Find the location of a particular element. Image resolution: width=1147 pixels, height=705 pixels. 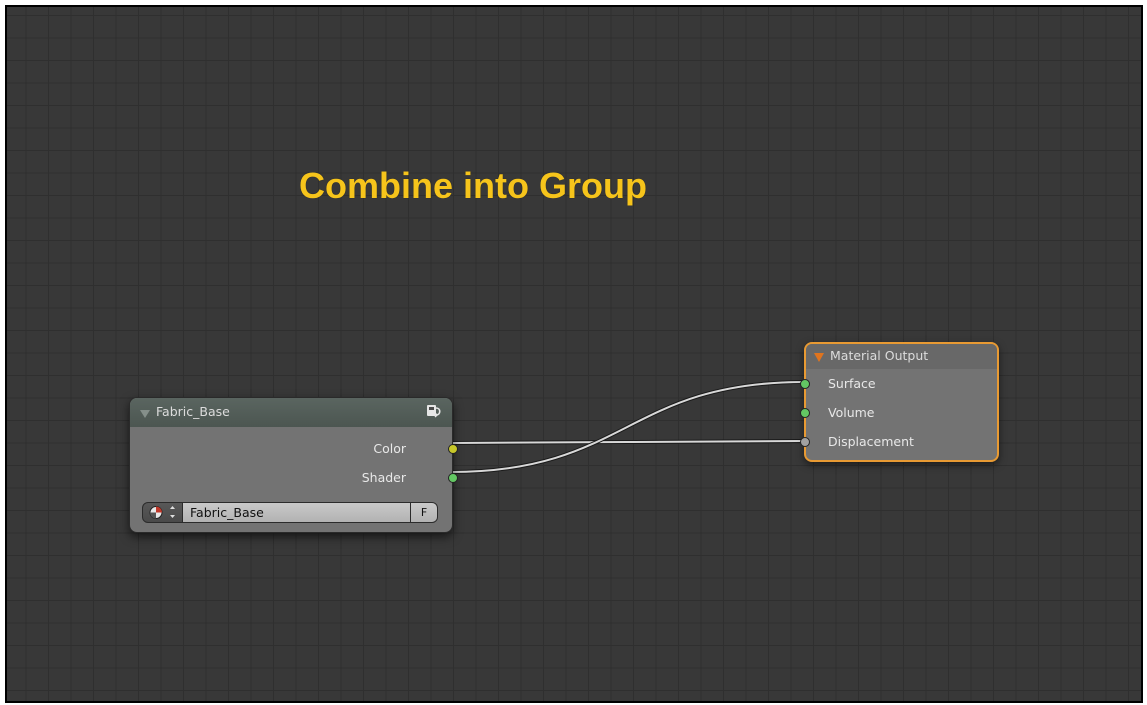

group-node-header: Fabric_Base is located at coordinates (291, 412).